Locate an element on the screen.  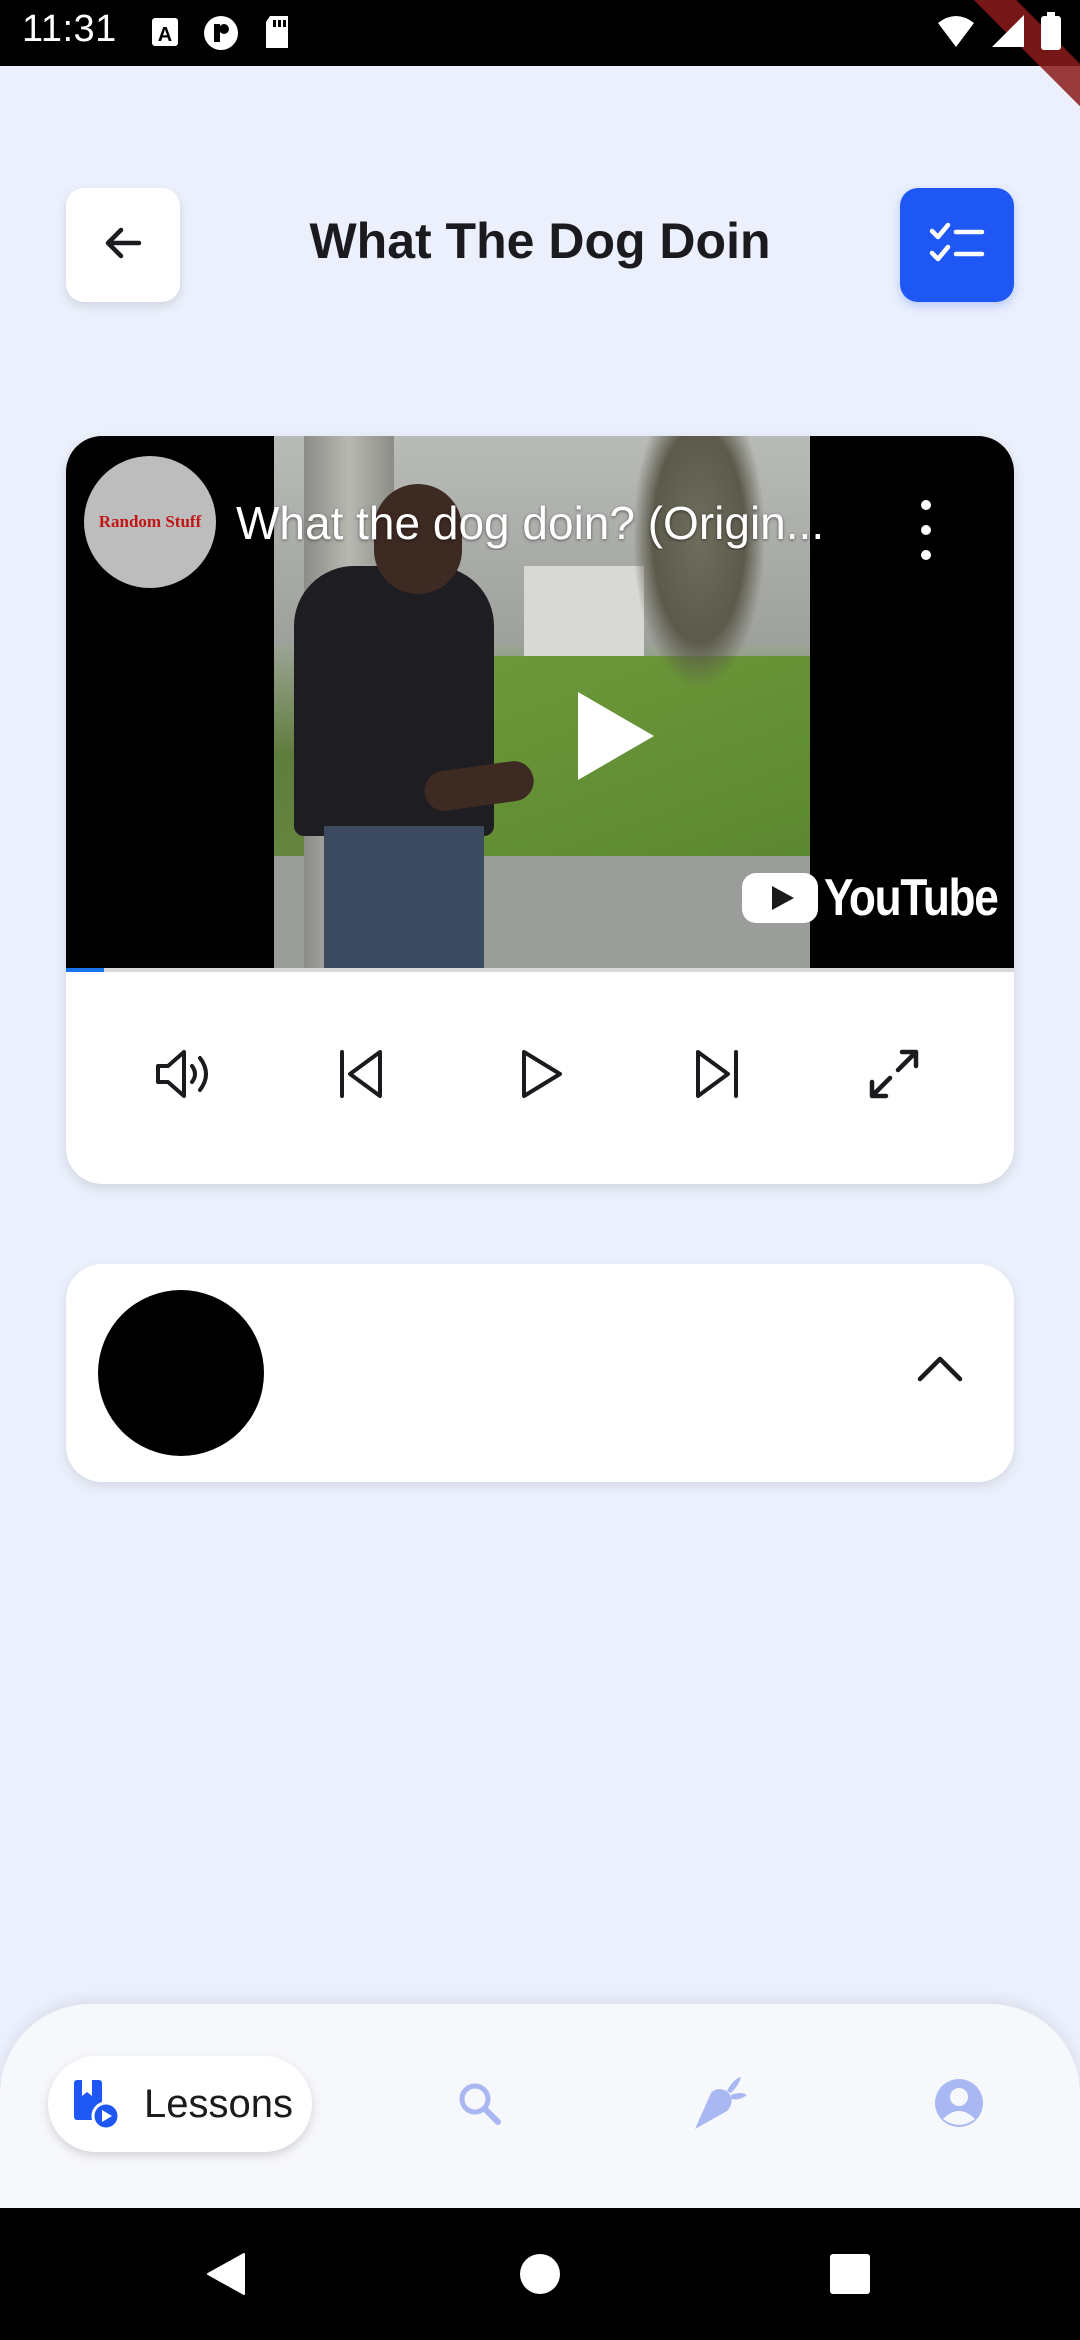
skip-next-icon is located at coordinates (716, 1076).